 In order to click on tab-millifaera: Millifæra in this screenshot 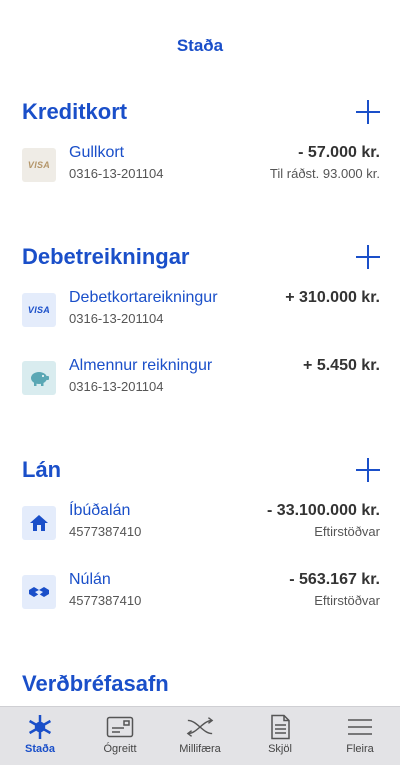, I will do `click(200, 736)`.